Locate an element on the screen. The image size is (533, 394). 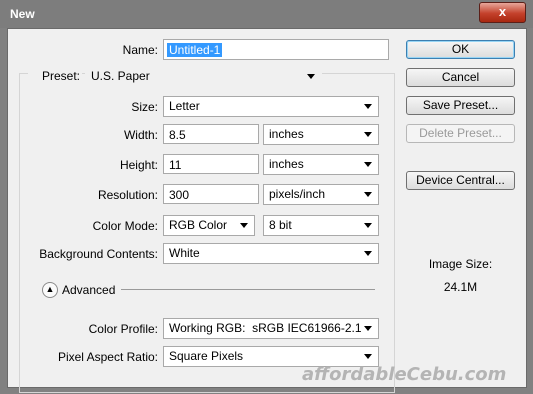
height-input: 11 is located at coordinates (211, 164).